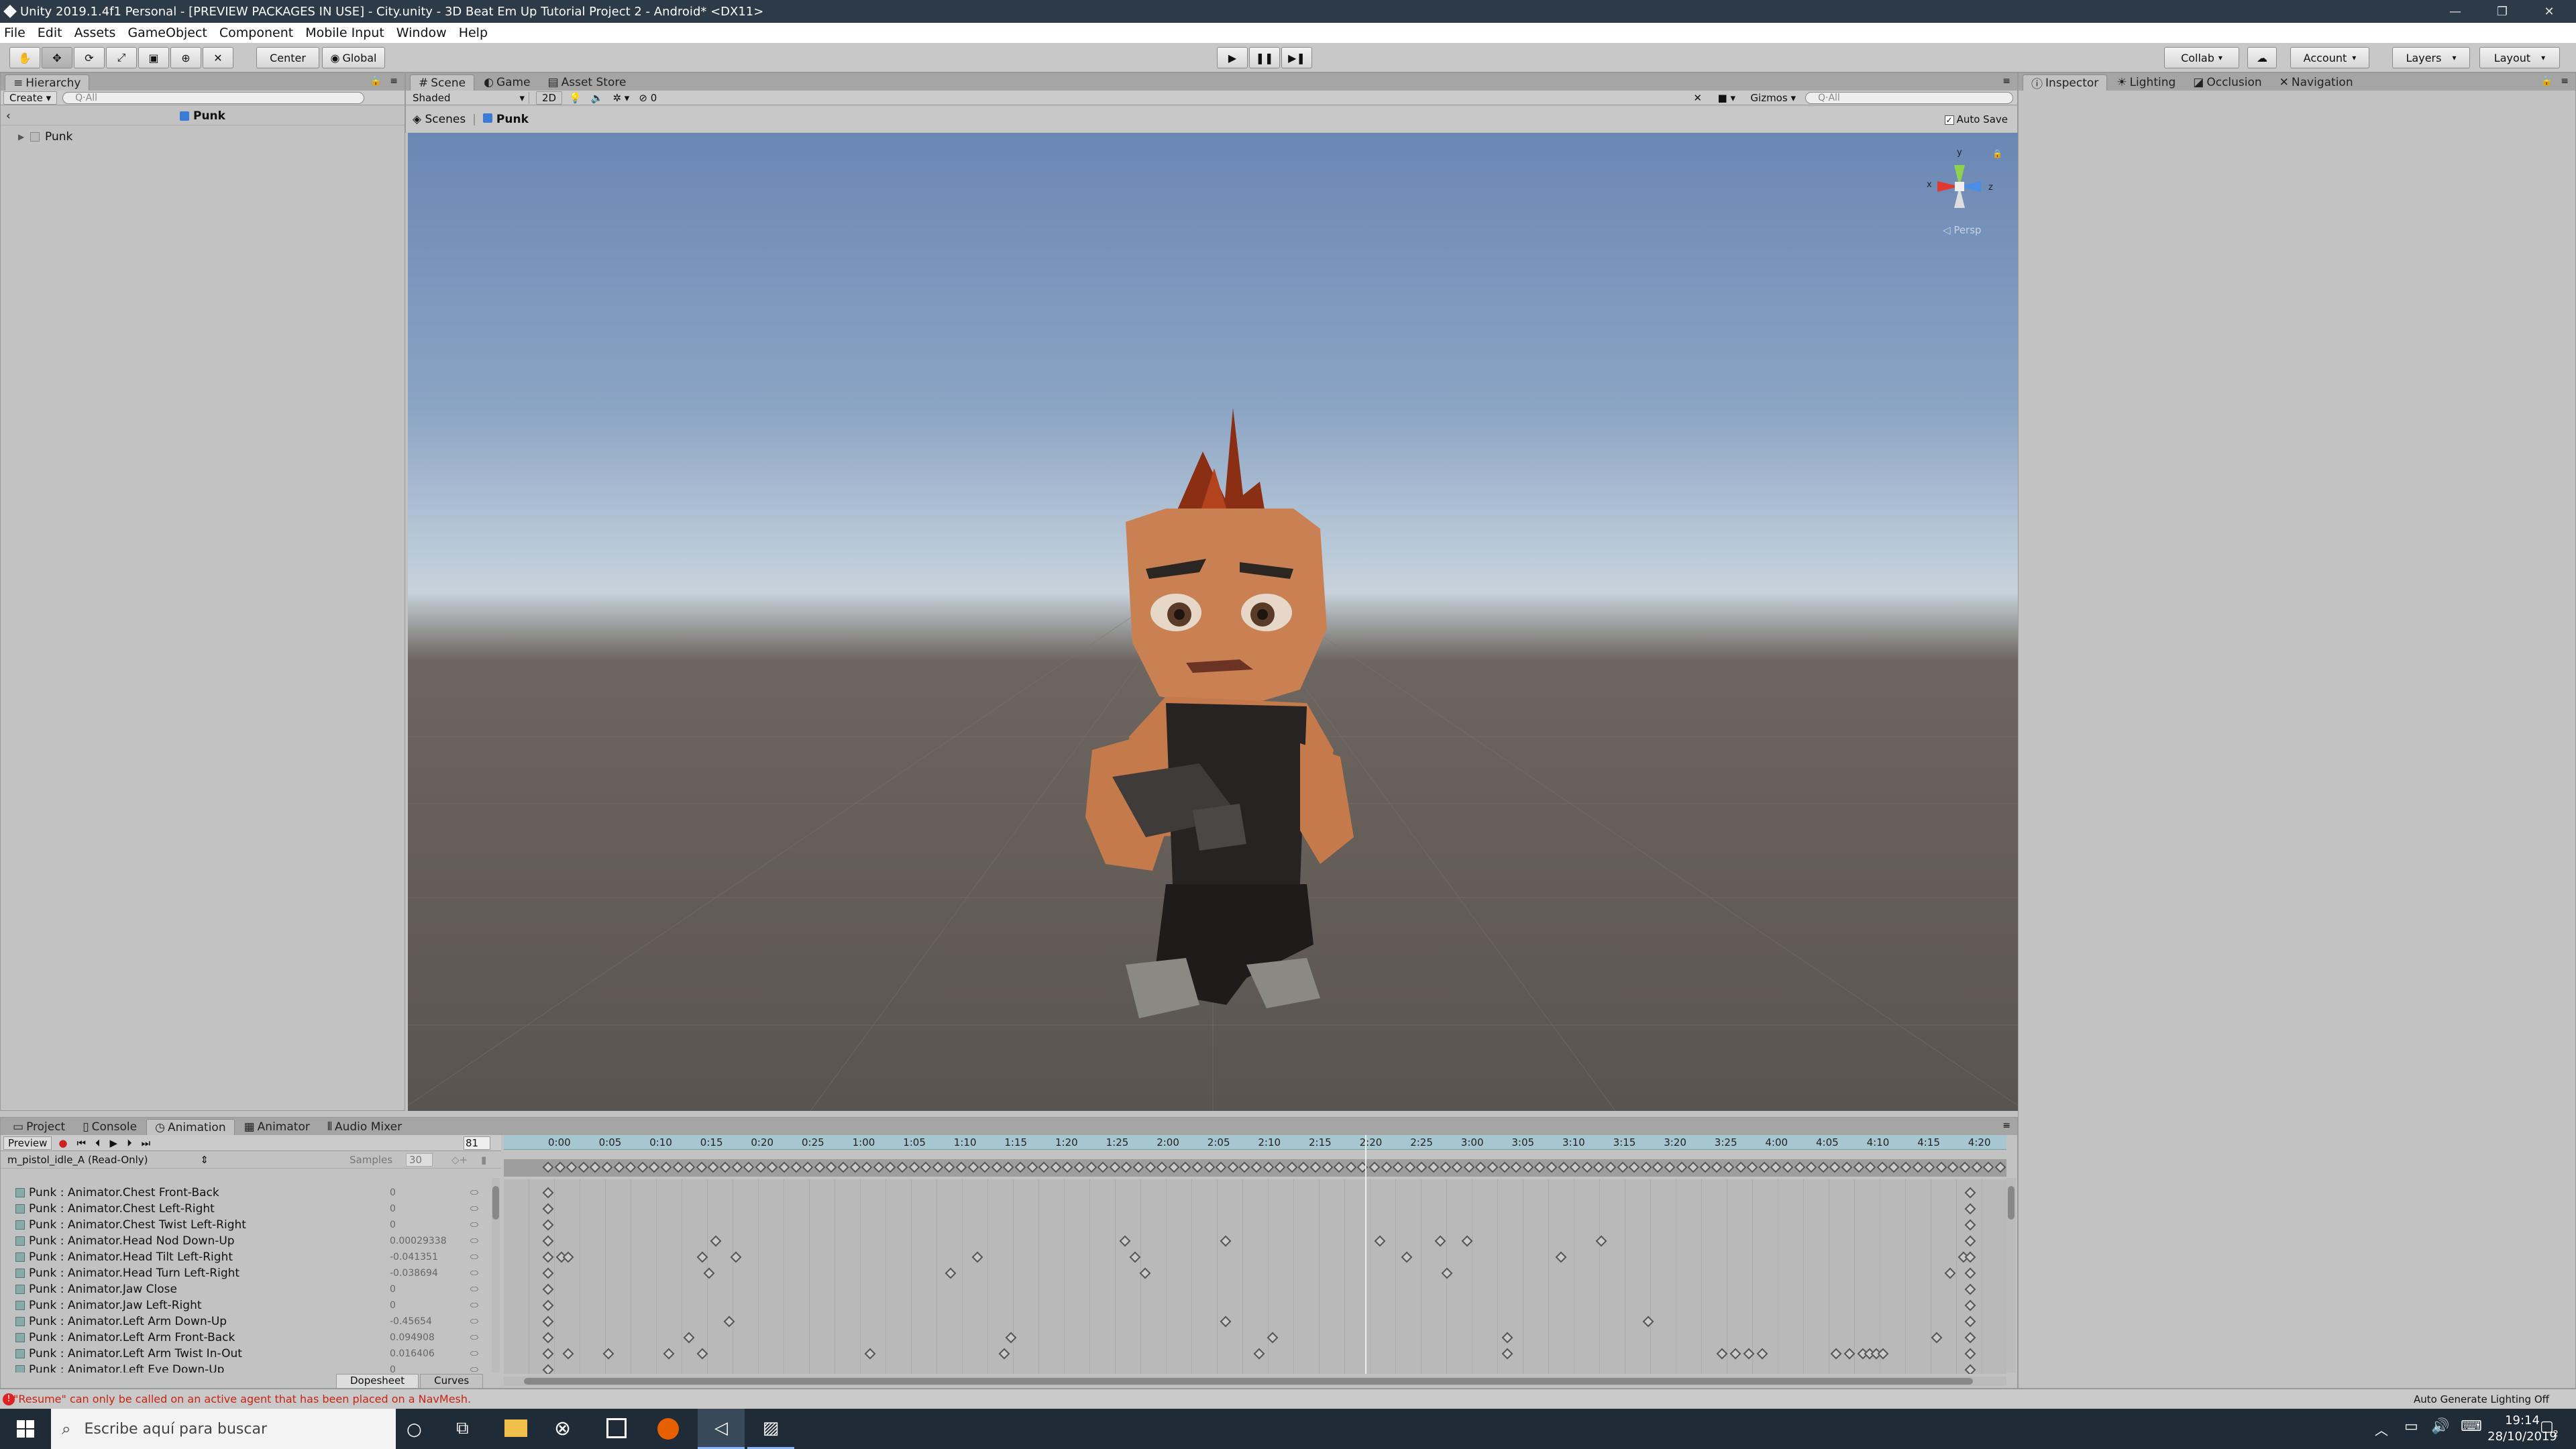  What do you see at coordinates (8, 116) in the screenshot?
I see `back-arrow-icon: ‹` at bounding box center [8, 116].